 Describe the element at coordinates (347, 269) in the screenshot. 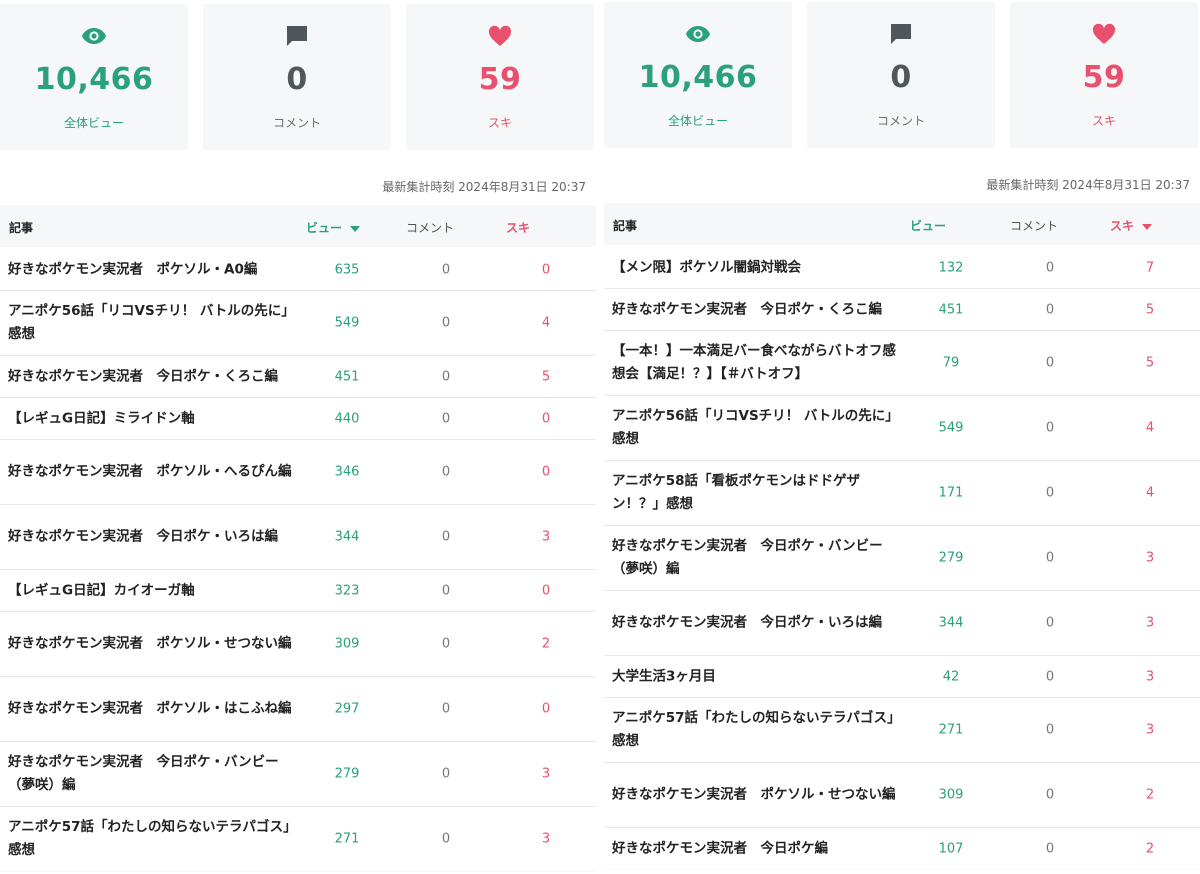

I see `views-count: 635` at that location.